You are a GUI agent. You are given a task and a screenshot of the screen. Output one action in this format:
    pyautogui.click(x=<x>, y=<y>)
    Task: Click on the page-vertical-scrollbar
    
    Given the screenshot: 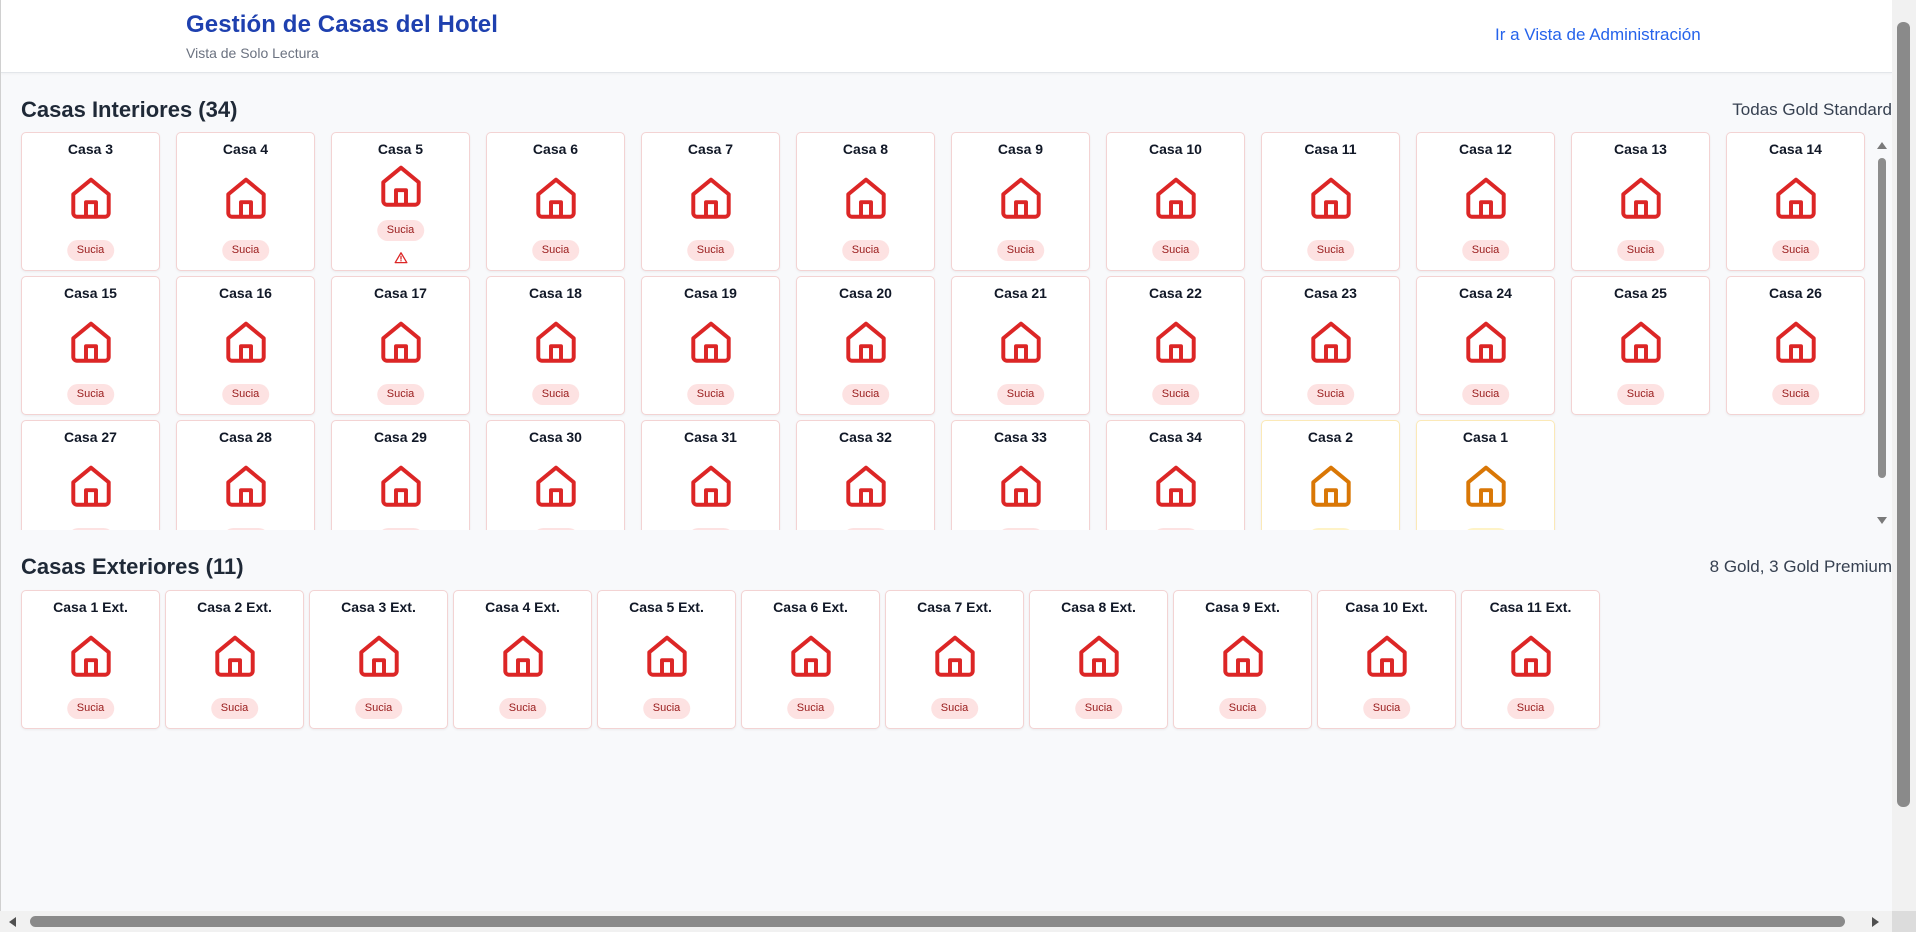 What is the action you would take?
    pyautogui.click(x=1904, y=455)
    